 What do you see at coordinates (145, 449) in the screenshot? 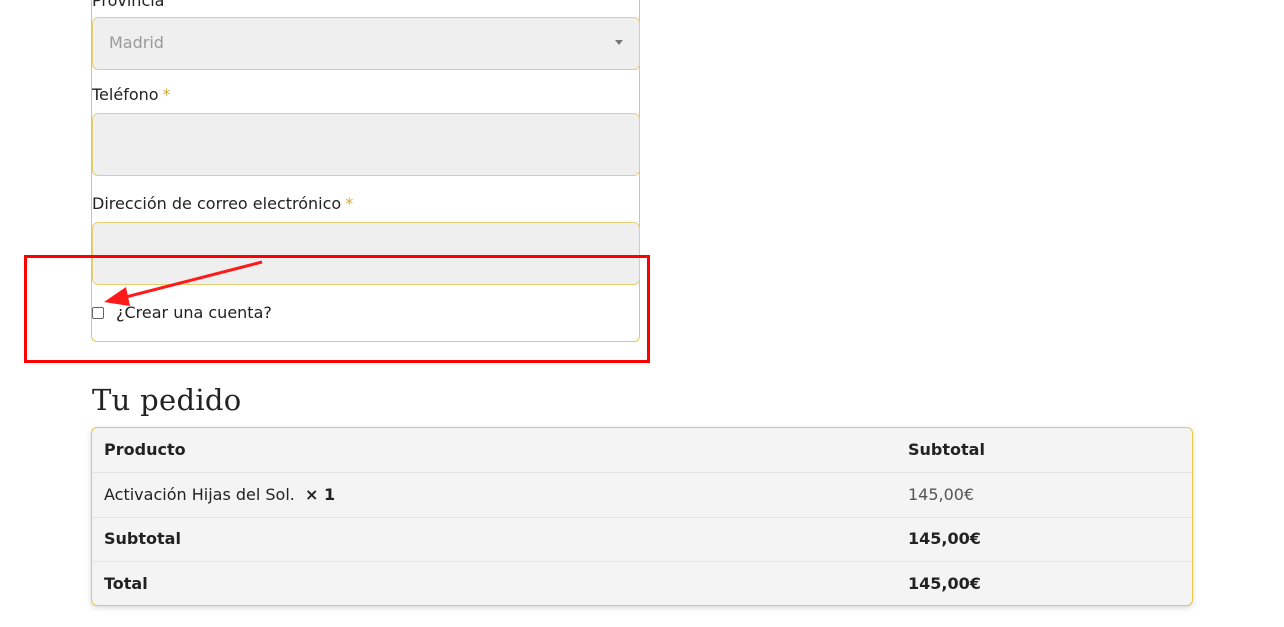
I see `column-header-product: Producto` at bounding box center [145, 449].